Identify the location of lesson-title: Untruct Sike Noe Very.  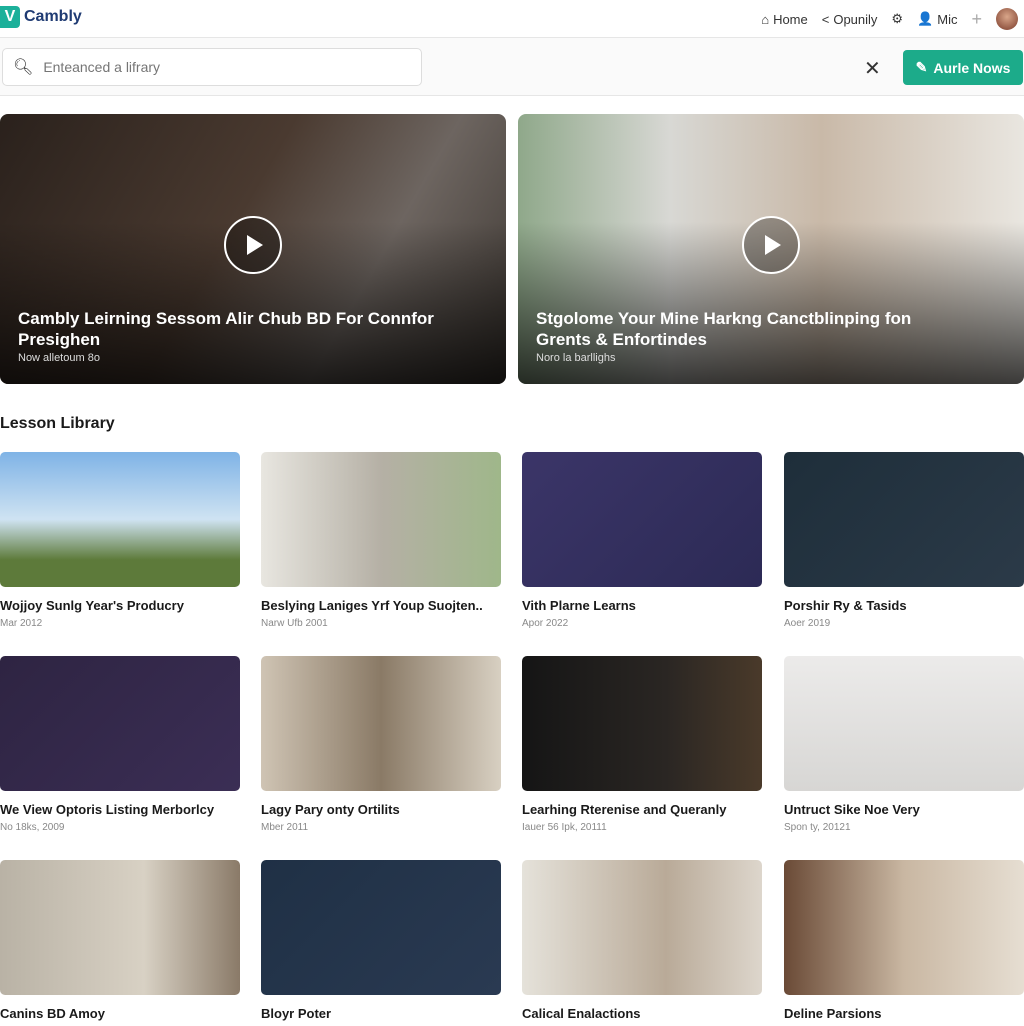
(904, 809).